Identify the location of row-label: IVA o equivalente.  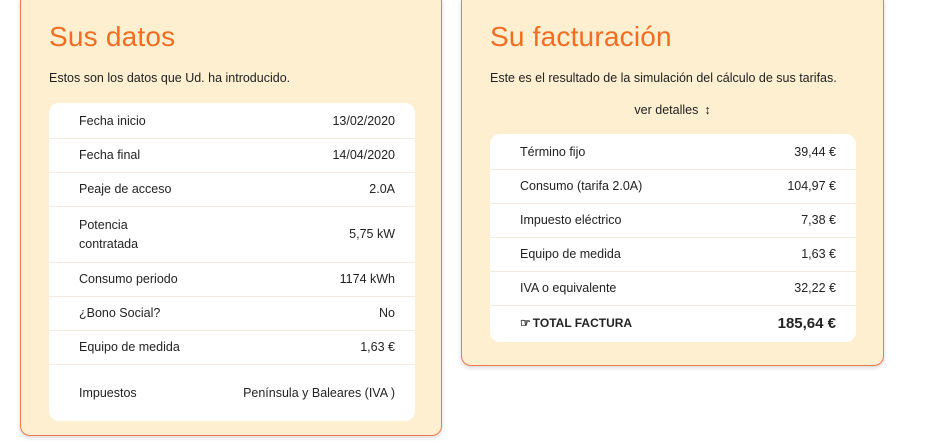
(568, 288).